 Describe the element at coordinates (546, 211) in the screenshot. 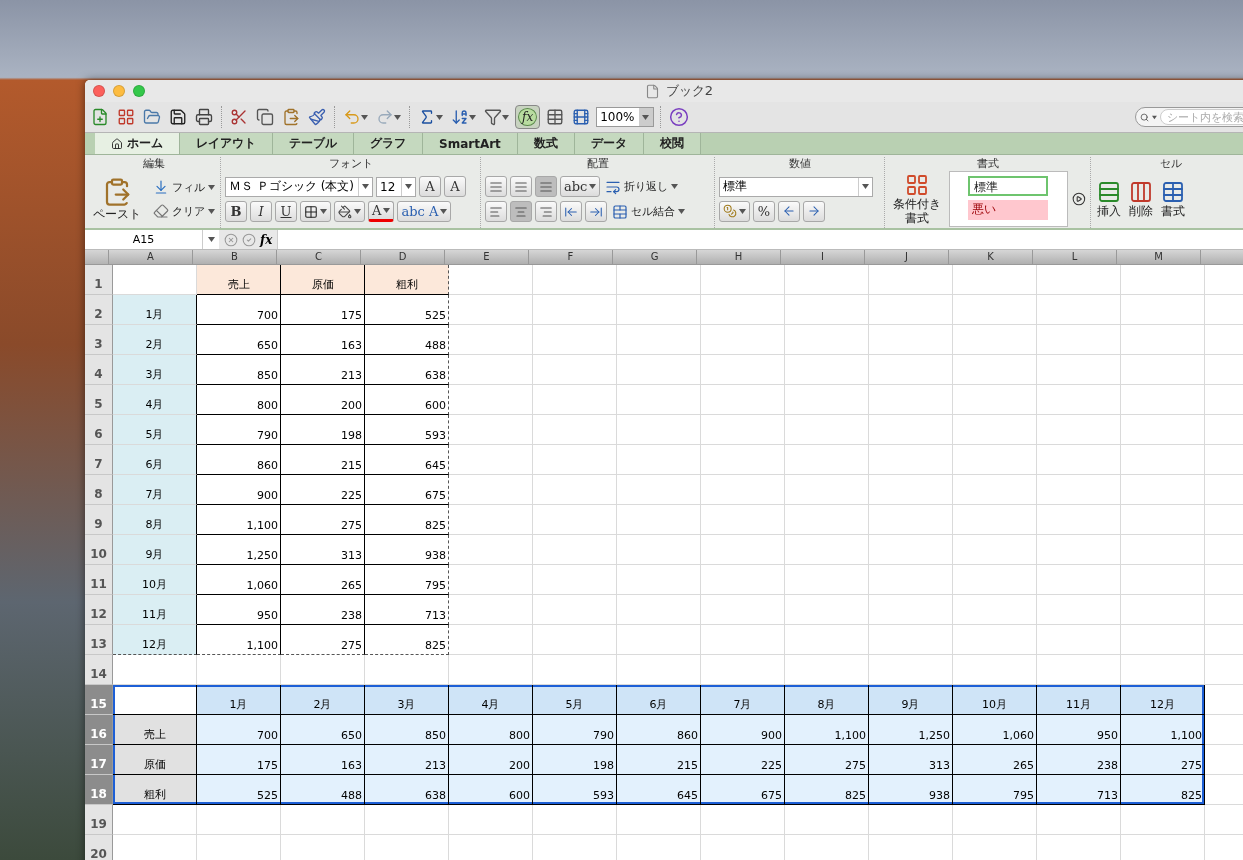

I see `align-right-button` at that location.